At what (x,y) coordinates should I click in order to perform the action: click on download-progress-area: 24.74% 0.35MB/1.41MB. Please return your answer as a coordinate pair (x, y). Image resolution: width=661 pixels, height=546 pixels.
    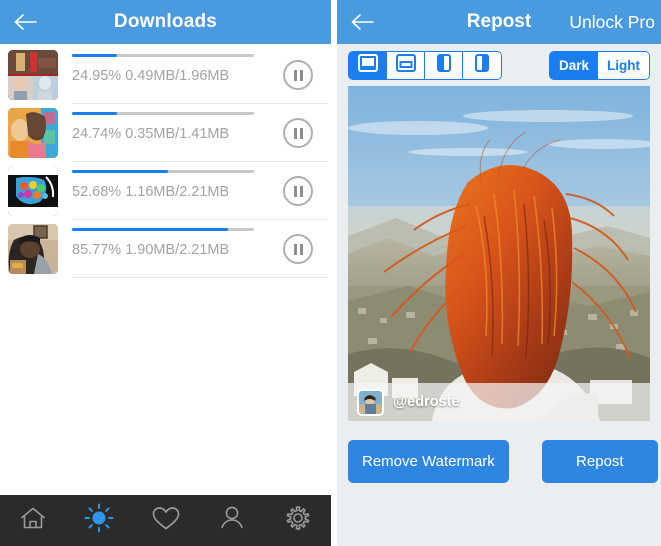
    Looking at the image, I should click on (200, 133).